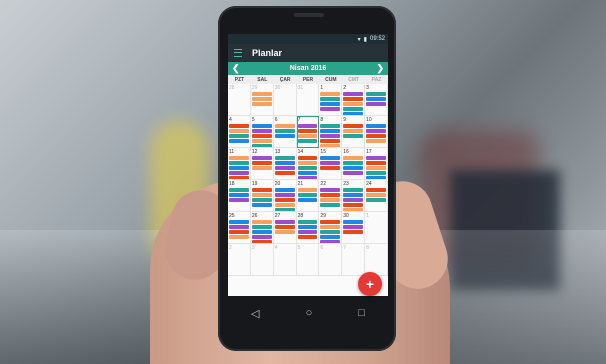  I want to click on day-cell: 9, so click(354, 132).